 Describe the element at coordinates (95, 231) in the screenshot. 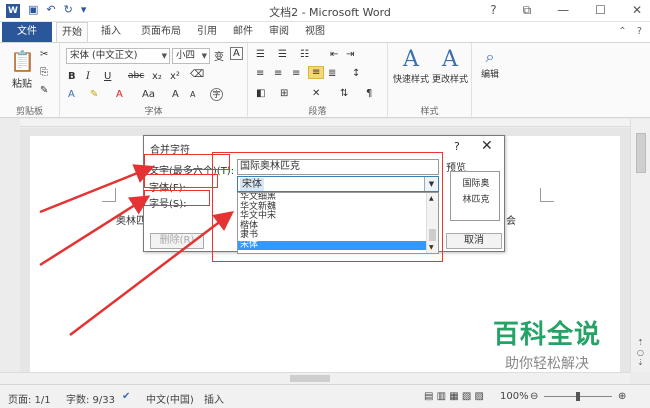

I see `annotation-arrow` at that location.